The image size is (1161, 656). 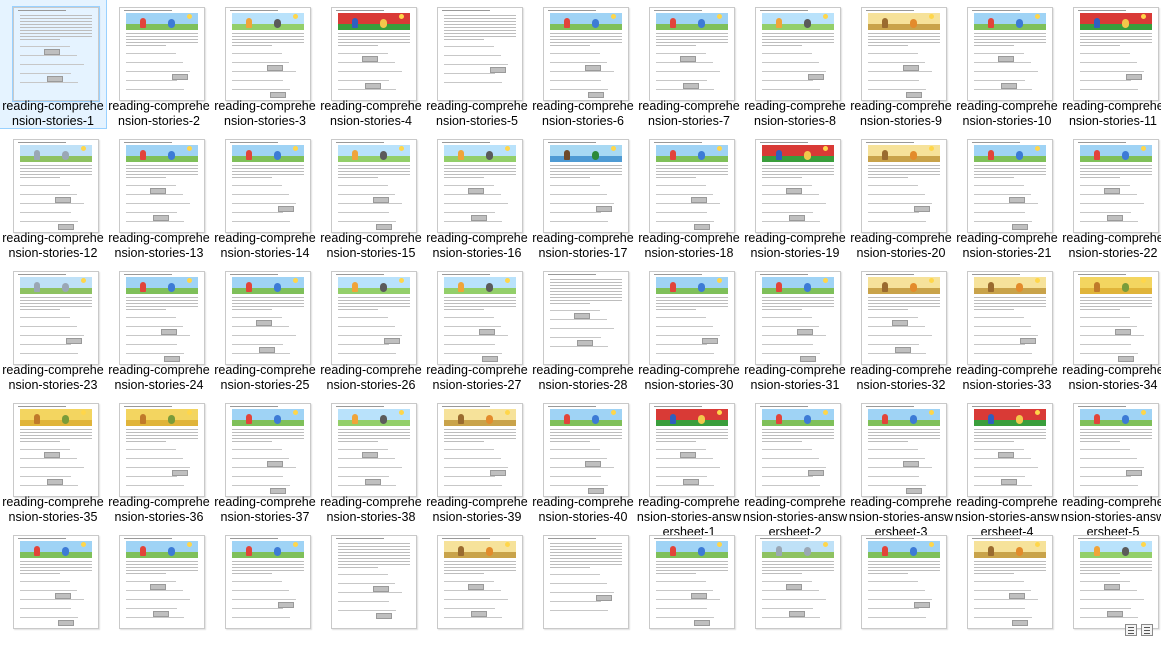 I want to click on file-item: reading-comprehension-stories-8, so click(x=795, y=64).